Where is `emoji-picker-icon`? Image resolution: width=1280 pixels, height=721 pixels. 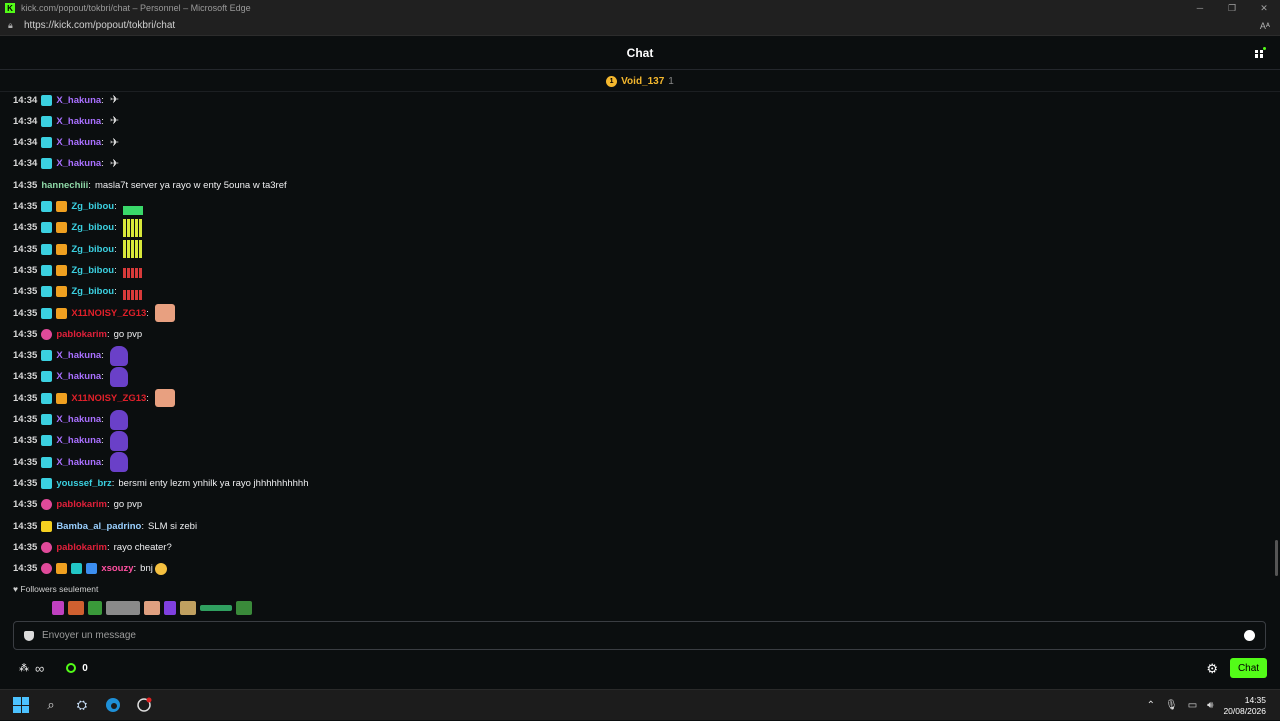
emoji-picker-icon is located at coordinates (1249, 635).